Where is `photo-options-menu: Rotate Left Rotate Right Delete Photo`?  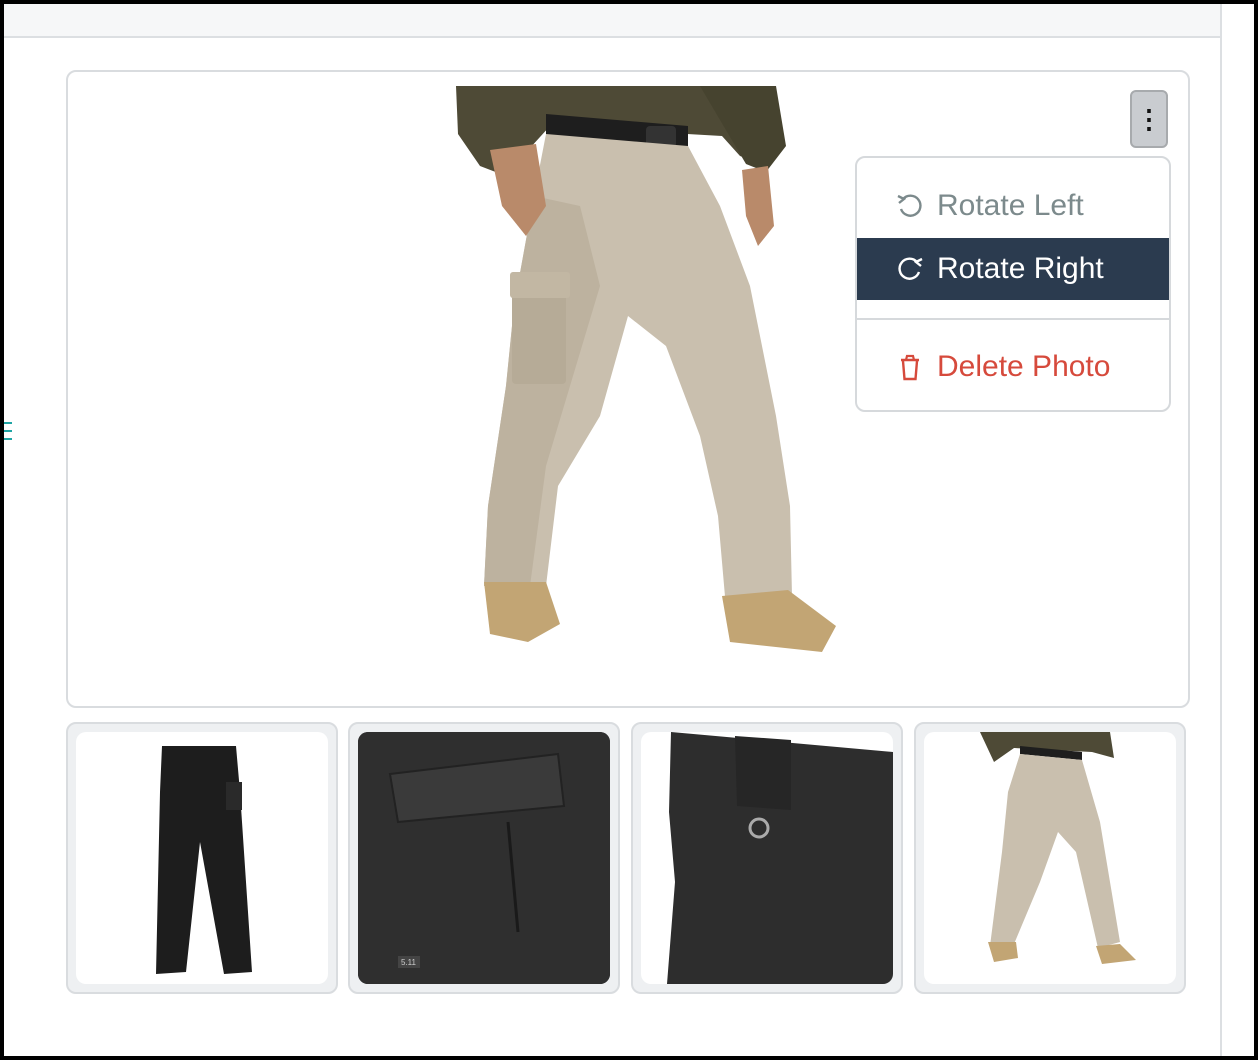 photo-options-menu: Rotate Left Rotate Right Delete Photo is located at coordinates (1013, 284).